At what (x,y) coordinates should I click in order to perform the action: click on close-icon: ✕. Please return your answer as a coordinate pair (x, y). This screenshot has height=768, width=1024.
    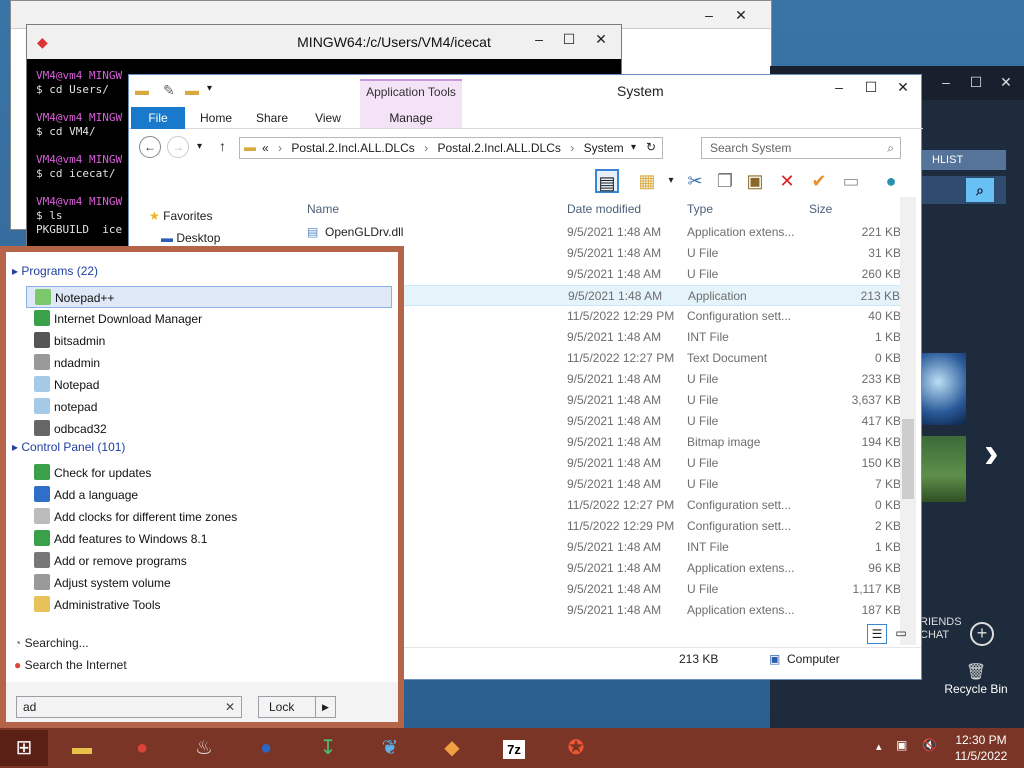
    Looking at the image, I should click on (741, 16).